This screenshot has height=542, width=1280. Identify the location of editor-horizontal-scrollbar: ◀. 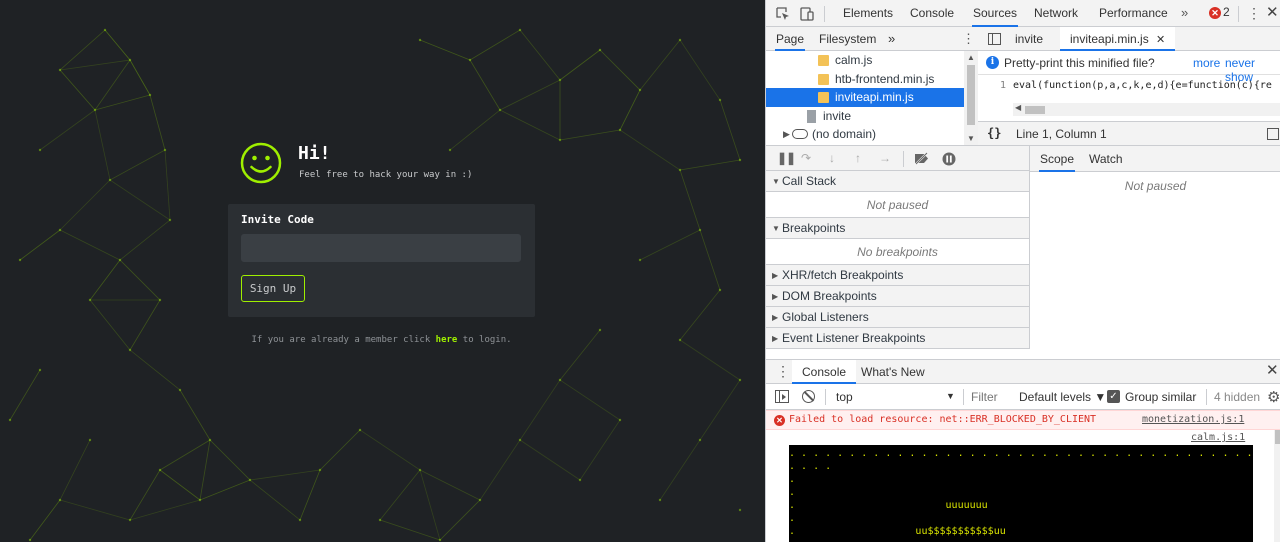
(1146, 109).